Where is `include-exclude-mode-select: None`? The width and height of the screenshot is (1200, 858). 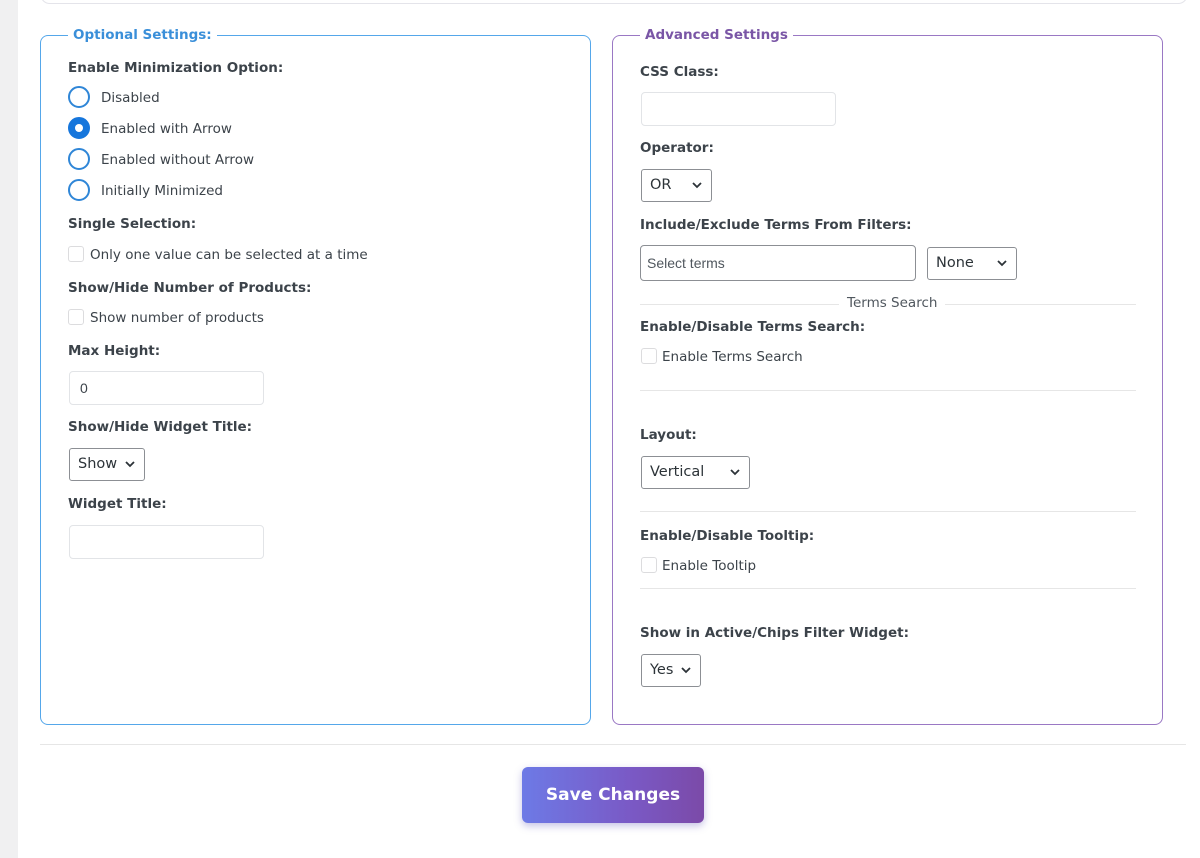 include-exclude-mode-select: None is located at coordinates (972, 263).